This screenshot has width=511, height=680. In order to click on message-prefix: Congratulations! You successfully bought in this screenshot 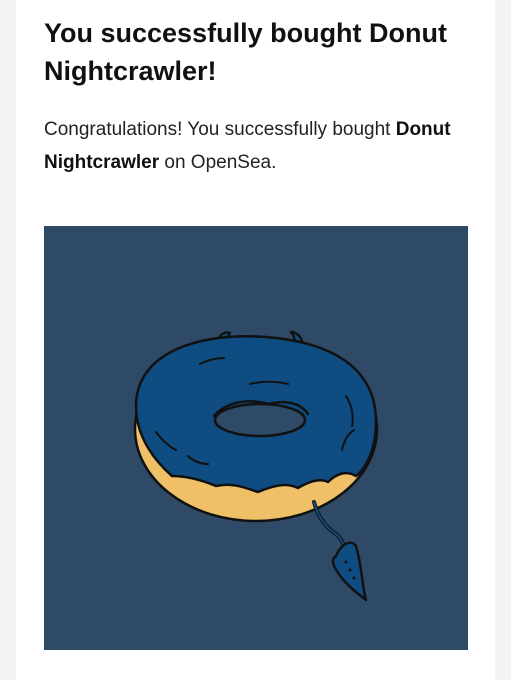, I will do `click(217, 129)`.